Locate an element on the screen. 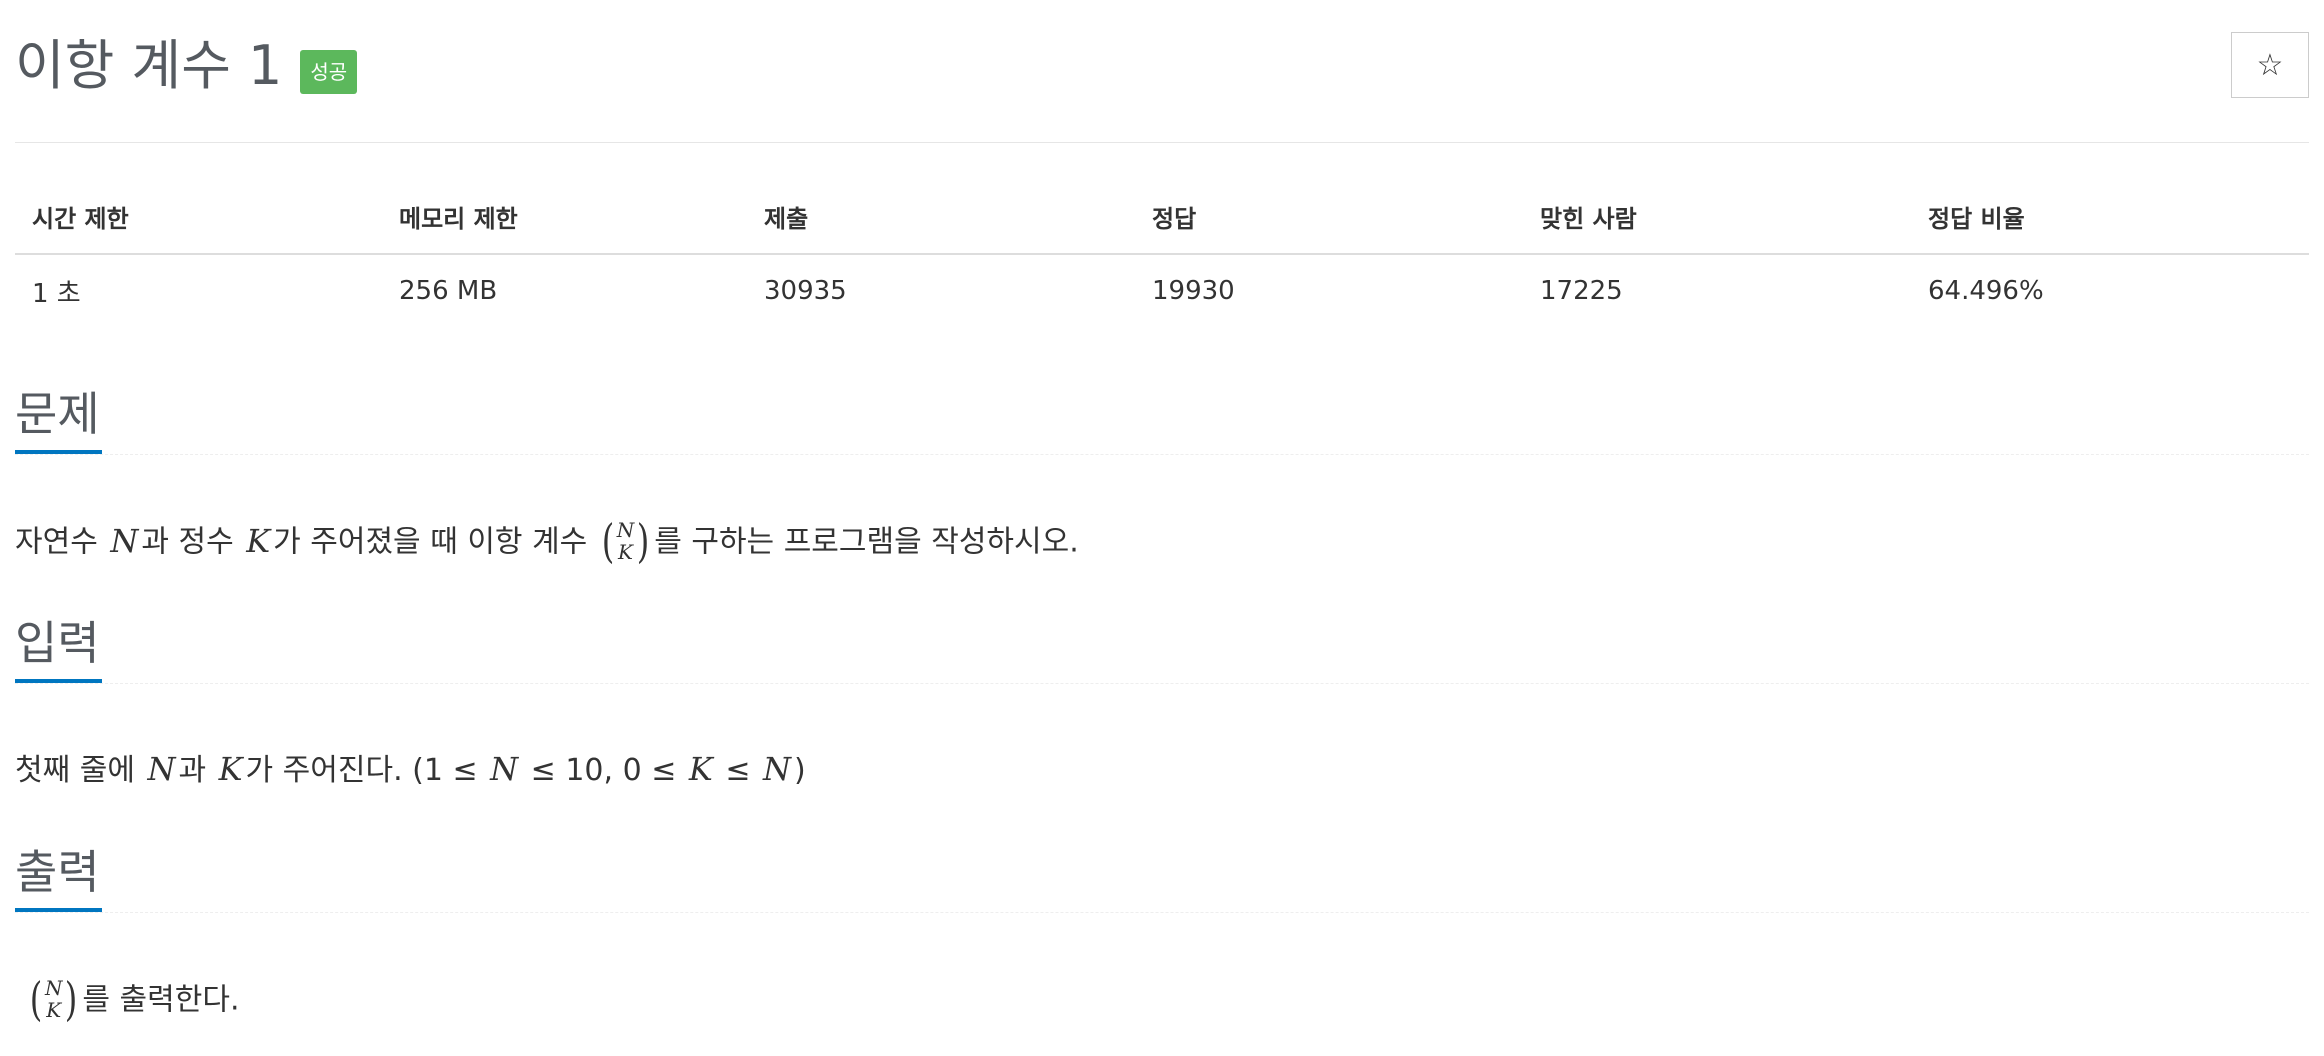  info-value-solved-users: 17225 is located at coordinates (1581, 291).